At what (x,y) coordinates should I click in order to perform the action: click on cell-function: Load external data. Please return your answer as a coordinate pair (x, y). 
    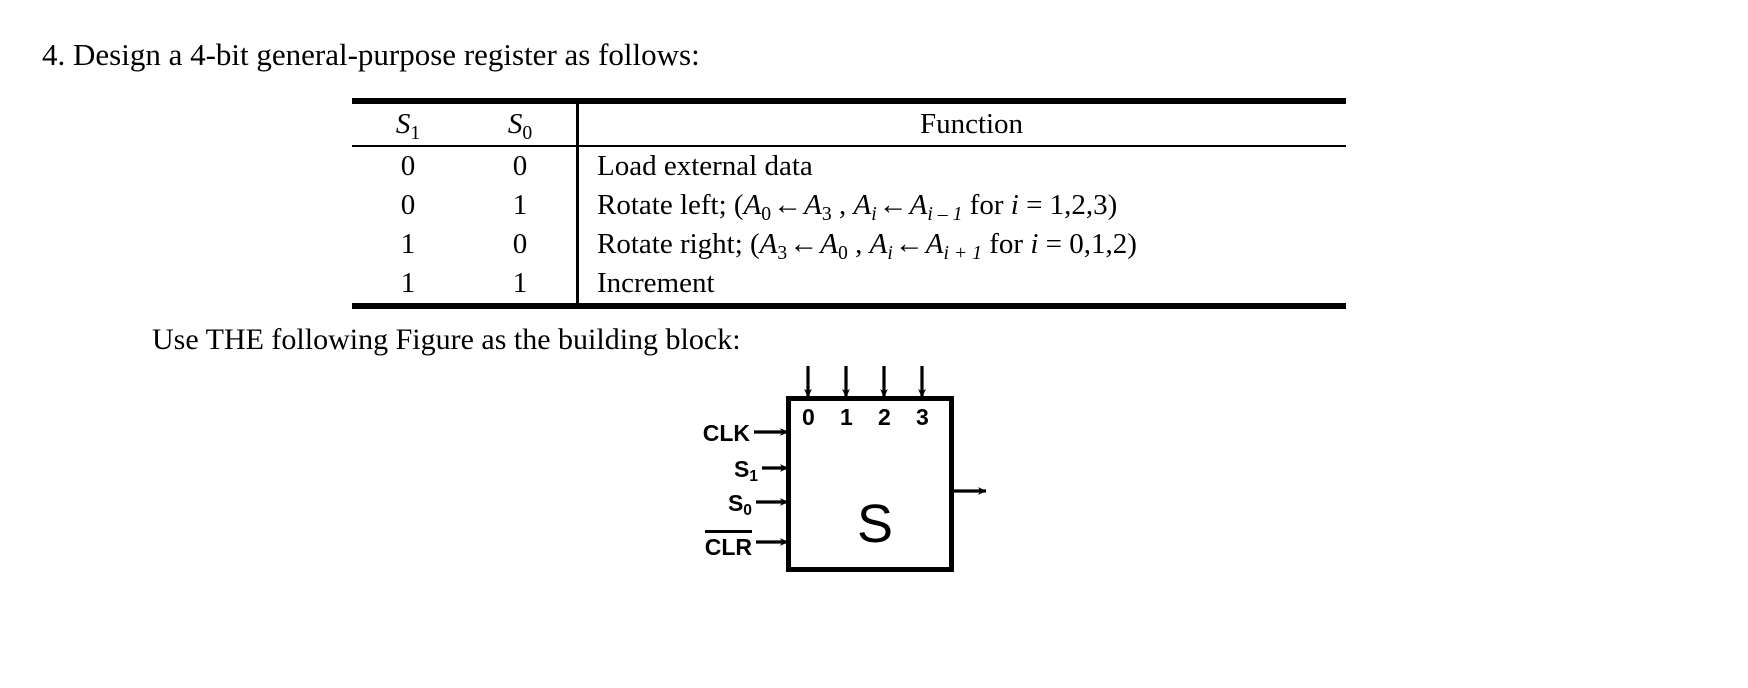
    Looking at the image, I should click on (961, 166).